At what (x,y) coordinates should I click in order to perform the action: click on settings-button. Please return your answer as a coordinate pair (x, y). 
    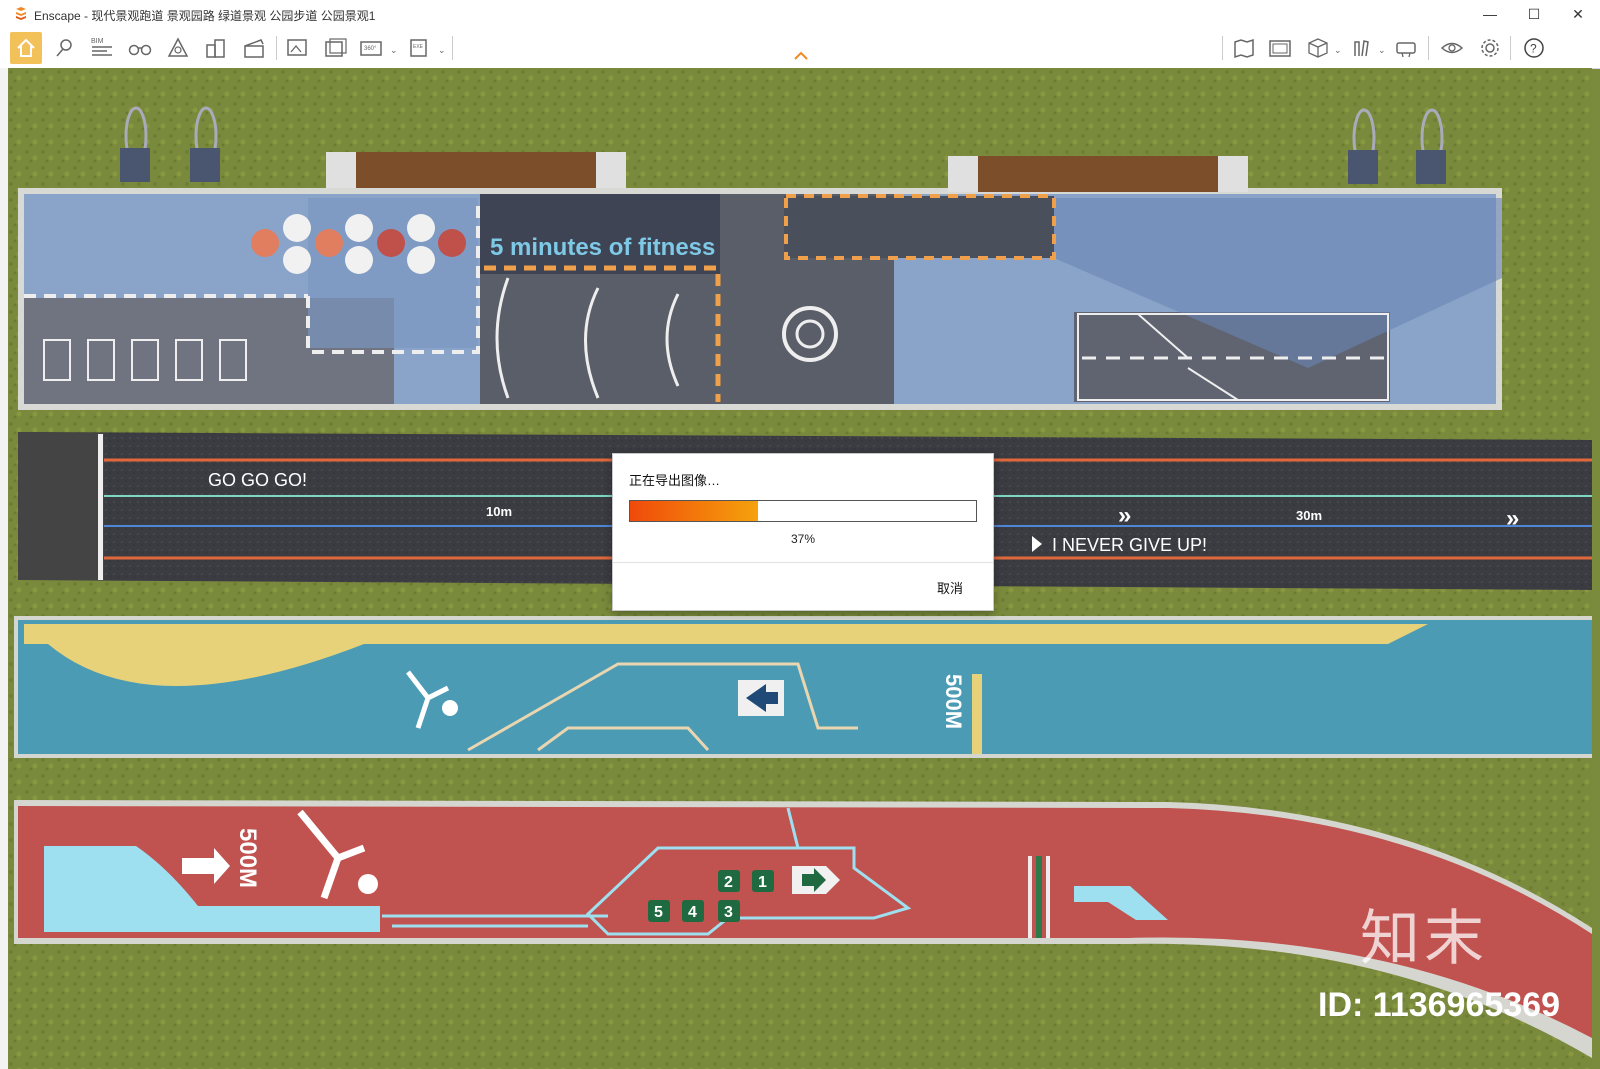
    Looking at the image, I should click on (1490, 48).